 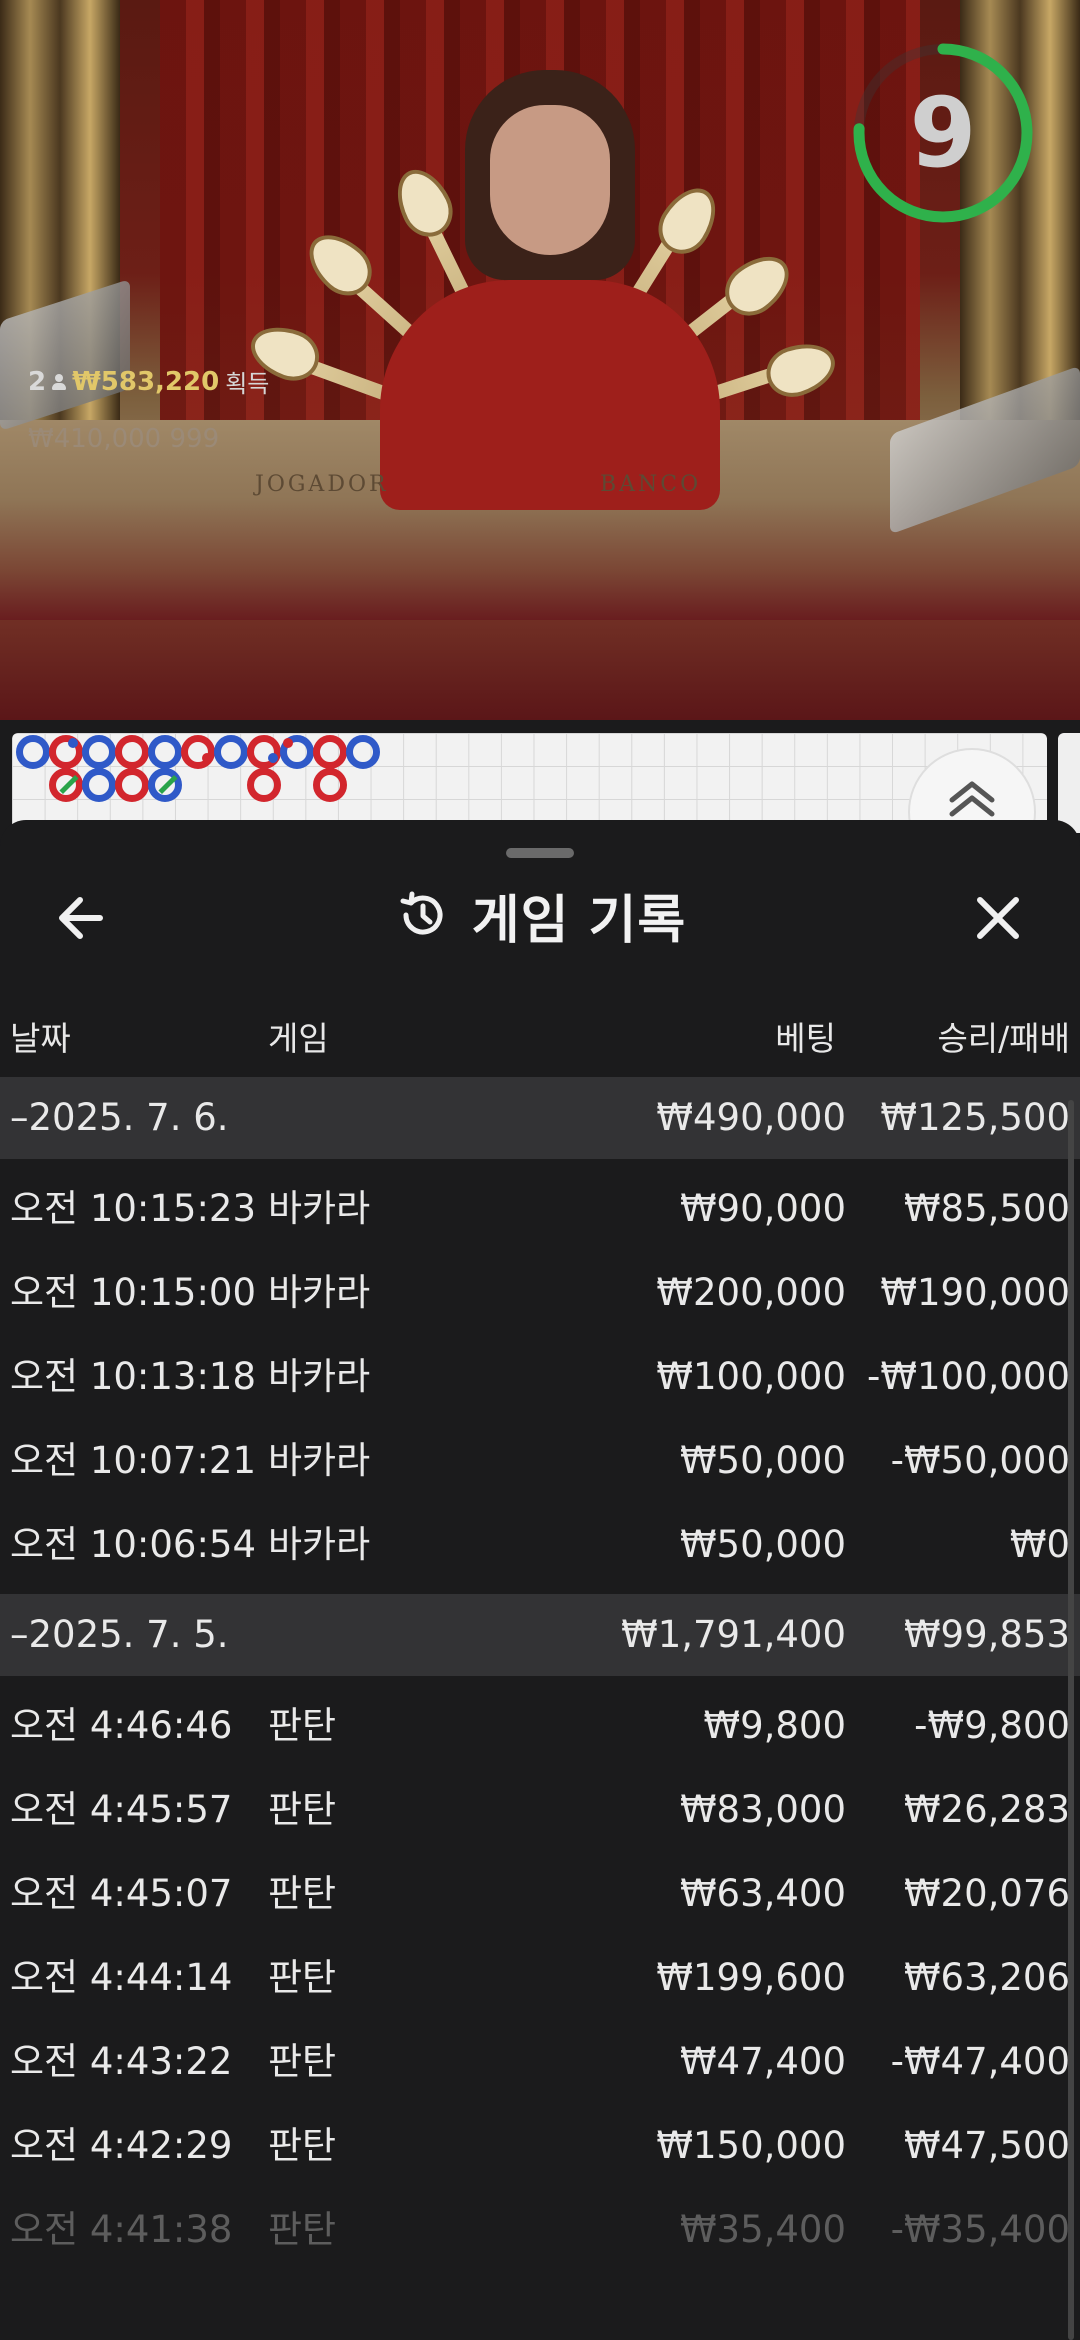 What do you see at coordinates (247, 384) in the screenshot?
I see `winner-label: 획득` at bounding box center [247, 384].